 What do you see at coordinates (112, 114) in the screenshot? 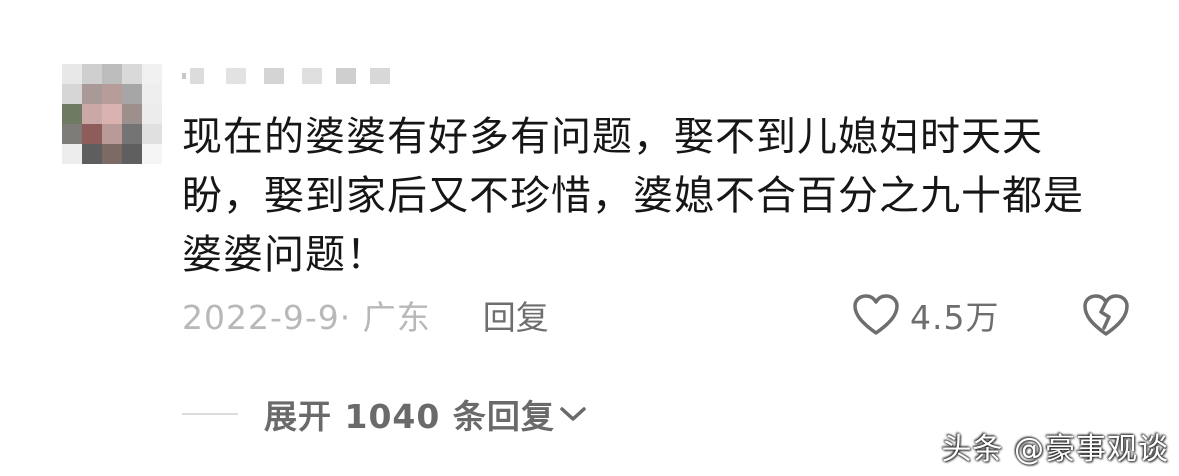
I see `avatar` at bounding box center [112, 114].